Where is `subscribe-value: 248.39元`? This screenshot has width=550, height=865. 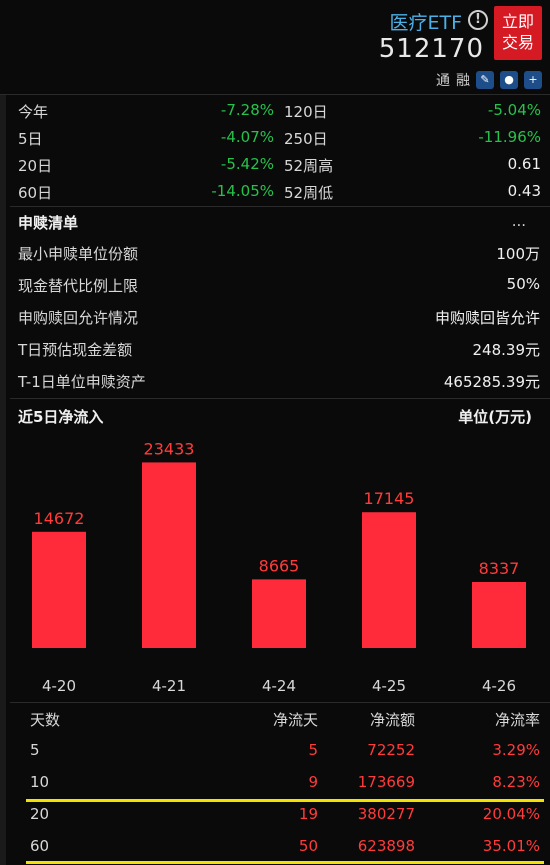 subscribe-value: 248.39元 is located at coordinates (506, 350).